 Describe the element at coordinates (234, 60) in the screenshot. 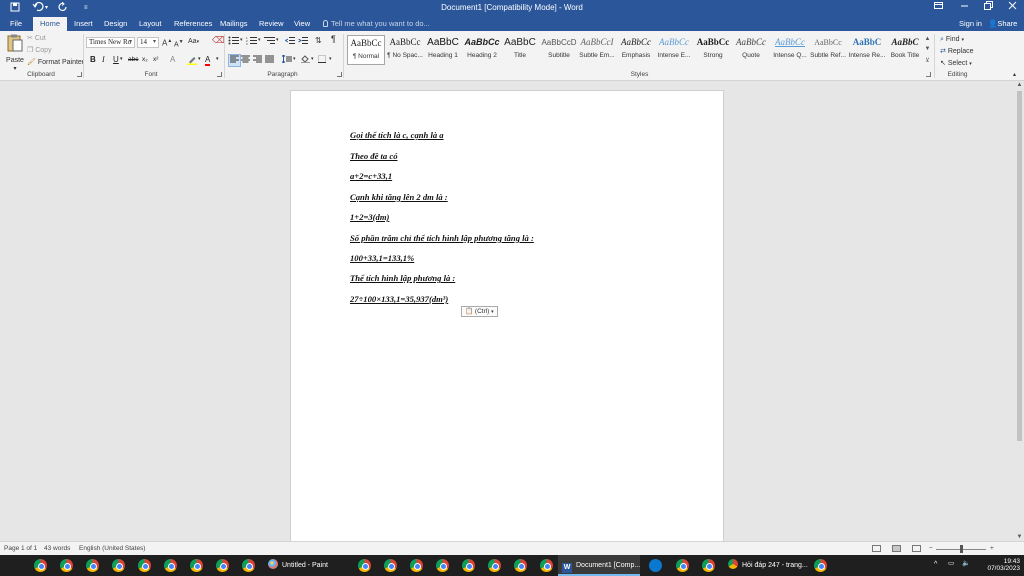

I see `align-left-button` at that location.